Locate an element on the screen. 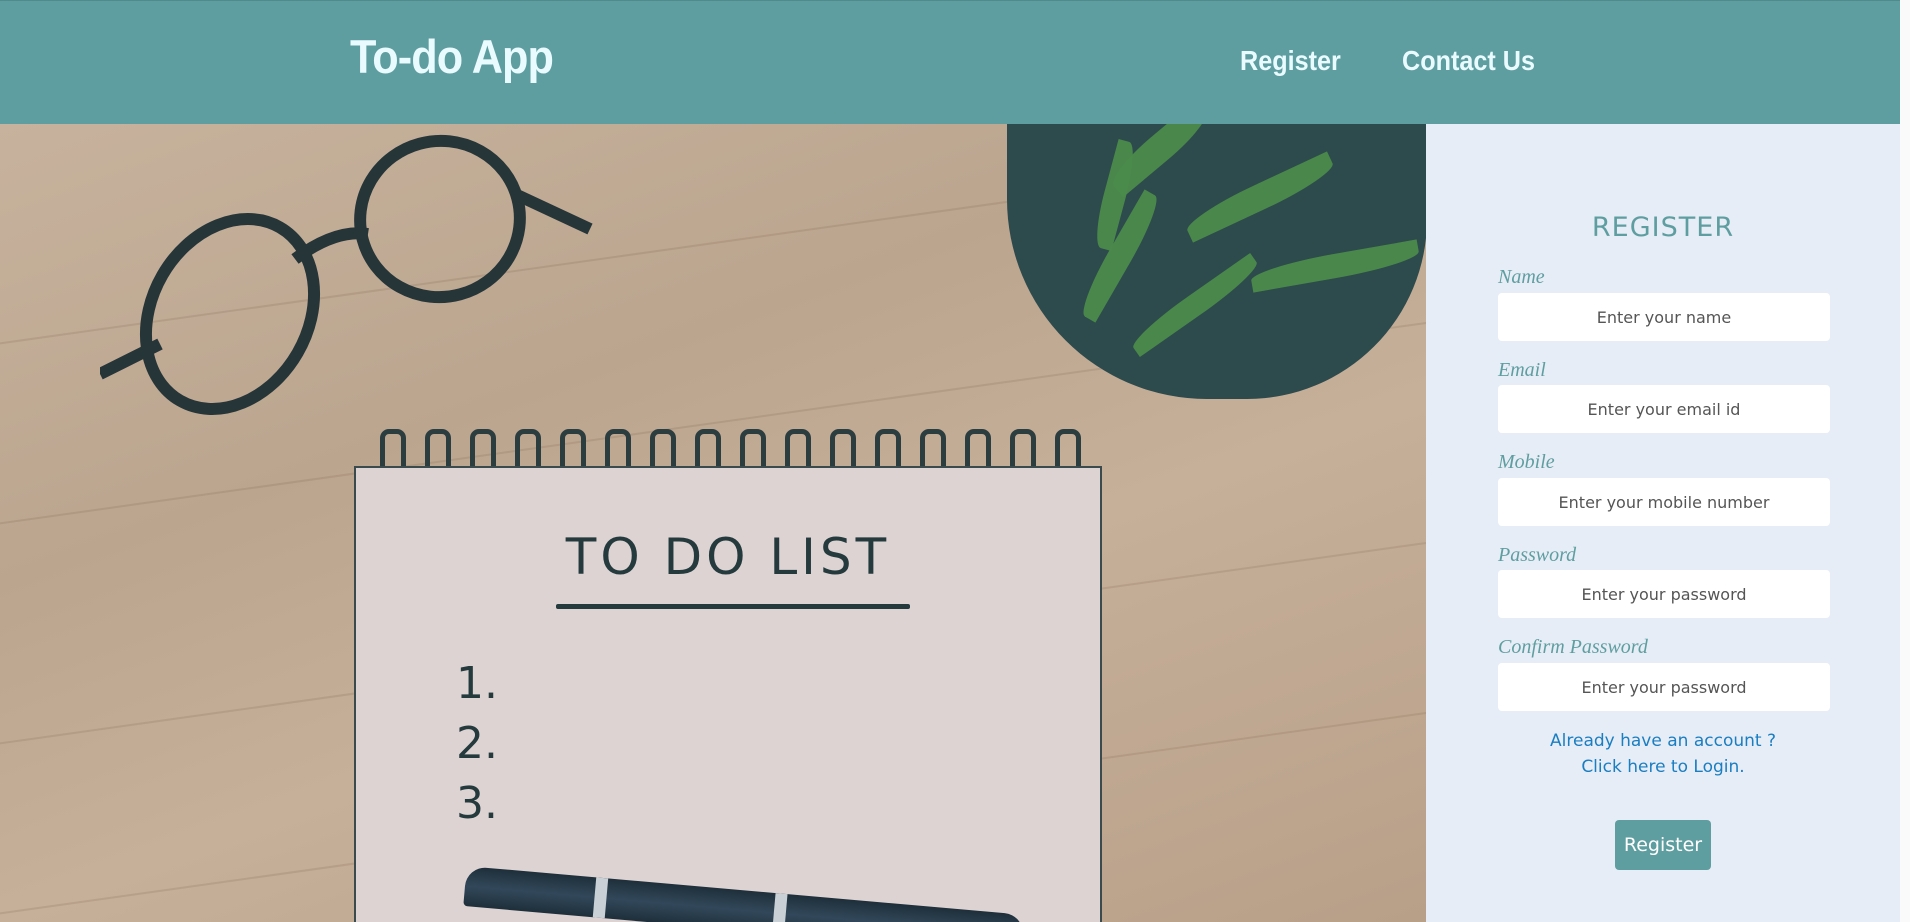 The height and width of the screenshot is (922, 1910). password-input is located at coordinates (1664, 594).